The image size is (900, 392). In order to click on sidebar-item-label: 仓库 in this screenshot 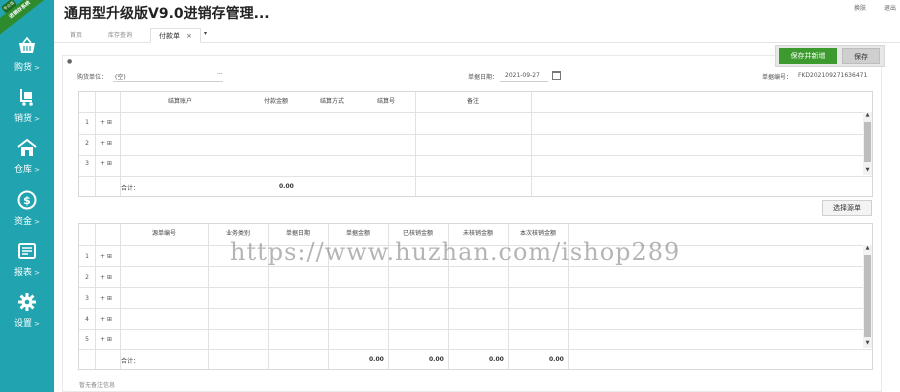, I will do `click(23, 170)`.